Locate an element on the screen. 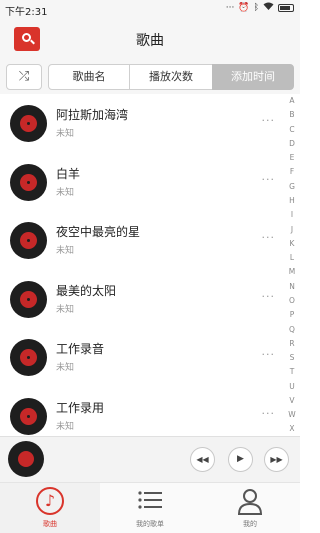 The image size is (320, 533). nav-me: 我的 is located at coordinates (250, 508).